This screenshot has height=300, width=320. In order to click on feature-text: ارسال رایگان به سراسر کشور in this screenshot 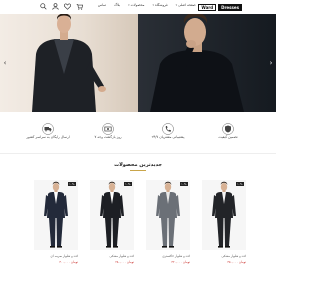, I will do `click(48, 137)`.